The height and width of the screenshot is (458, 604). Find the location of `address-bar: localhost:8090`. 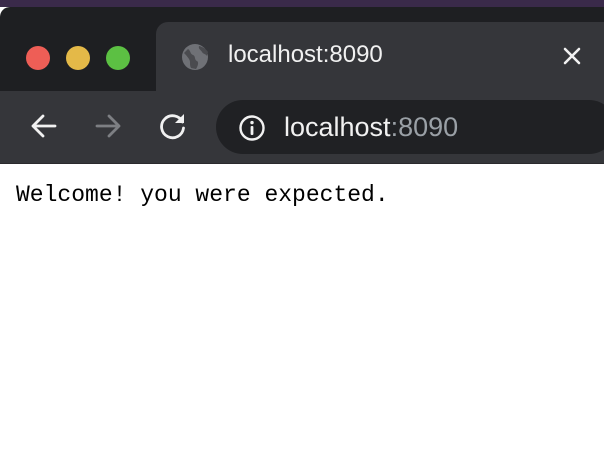

address-bar: localhost:8090 is located at coordinates (410, 127).